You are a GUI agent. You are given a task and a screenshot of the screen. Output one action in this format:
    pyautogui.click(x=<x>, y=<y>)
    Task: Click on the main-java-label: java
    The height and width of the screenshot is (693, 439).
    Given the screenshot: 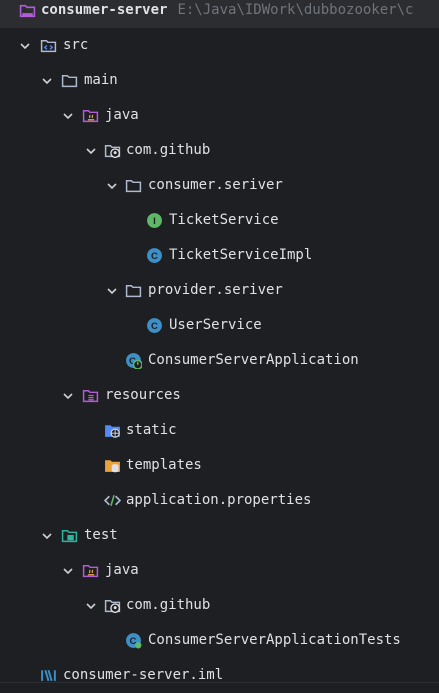 What is the action you would take?
    pyautogui.click(x=122, y=115)
    